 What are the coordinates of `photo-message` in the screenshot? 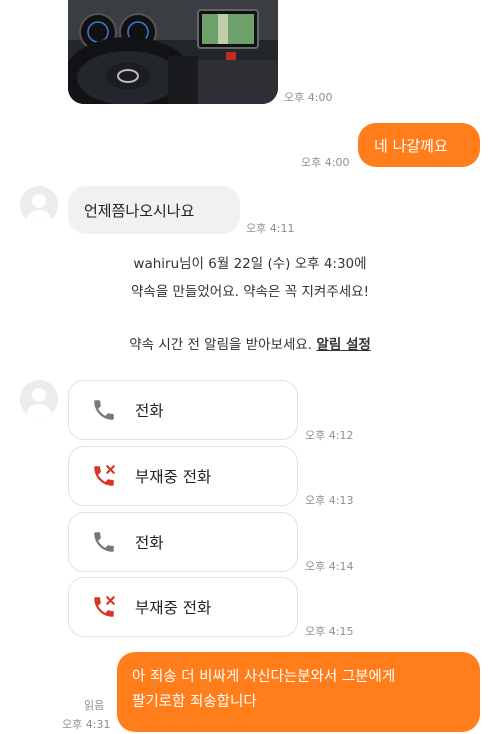 It's located at (173, 52).